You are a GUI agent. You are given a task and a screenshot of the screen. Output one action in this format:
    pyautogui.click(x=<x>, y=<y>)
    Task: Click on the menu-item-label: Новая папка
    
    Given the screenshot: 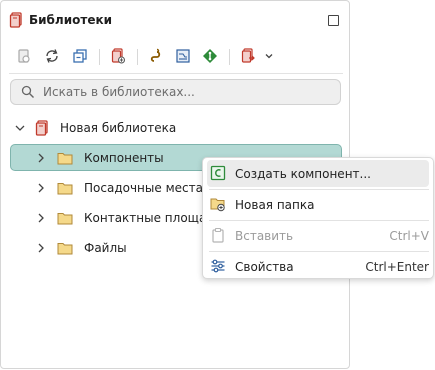 What is the action you would take?
    pyautogui.click(x=275, y=204)
    